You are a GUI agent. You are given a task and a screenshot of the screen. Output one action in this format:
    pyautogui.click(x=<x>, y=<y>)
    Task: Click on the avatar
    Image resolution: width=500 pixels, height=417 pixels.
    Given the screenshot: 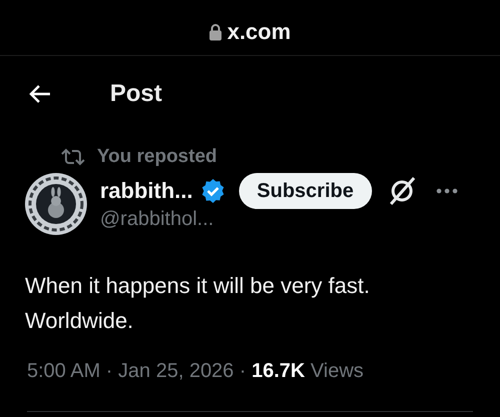 What is the action you would take?
    pyautogui.click(x=56, y=204)
    